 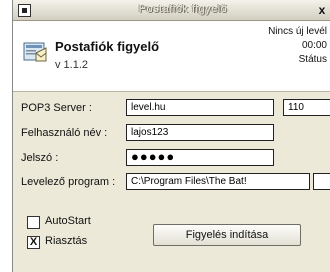 What do you see at coordinates (183, 9) in the screenshot?
I see `window-title: Postafiók figyelő` at bounding box center [183, 9].